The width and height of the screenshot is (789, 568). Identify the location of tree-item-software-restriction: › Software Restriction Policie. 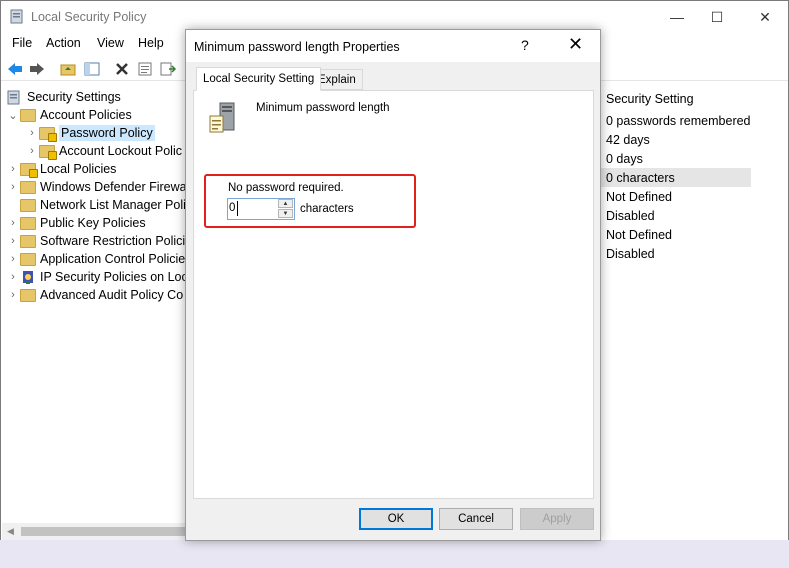
(96, 241).